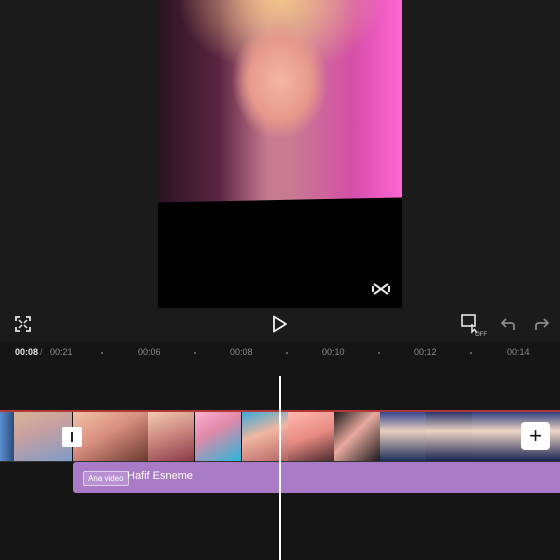 This screenshot has width=560, height=560. I want to click on audio-badge: Ana video, so click(106, 478).